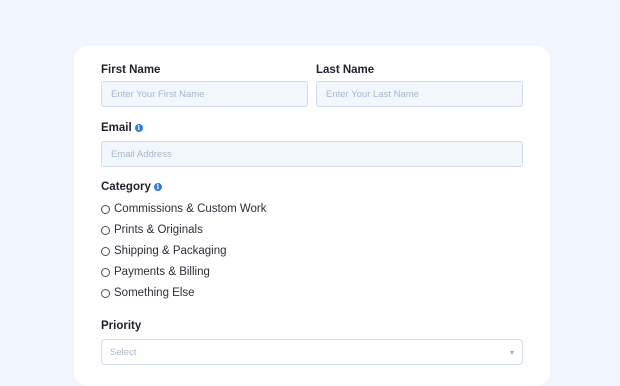  Describe the element at coordinates (155, 272) in the screenshot. I see `category-option-payments: Payments & Billing` at that location.